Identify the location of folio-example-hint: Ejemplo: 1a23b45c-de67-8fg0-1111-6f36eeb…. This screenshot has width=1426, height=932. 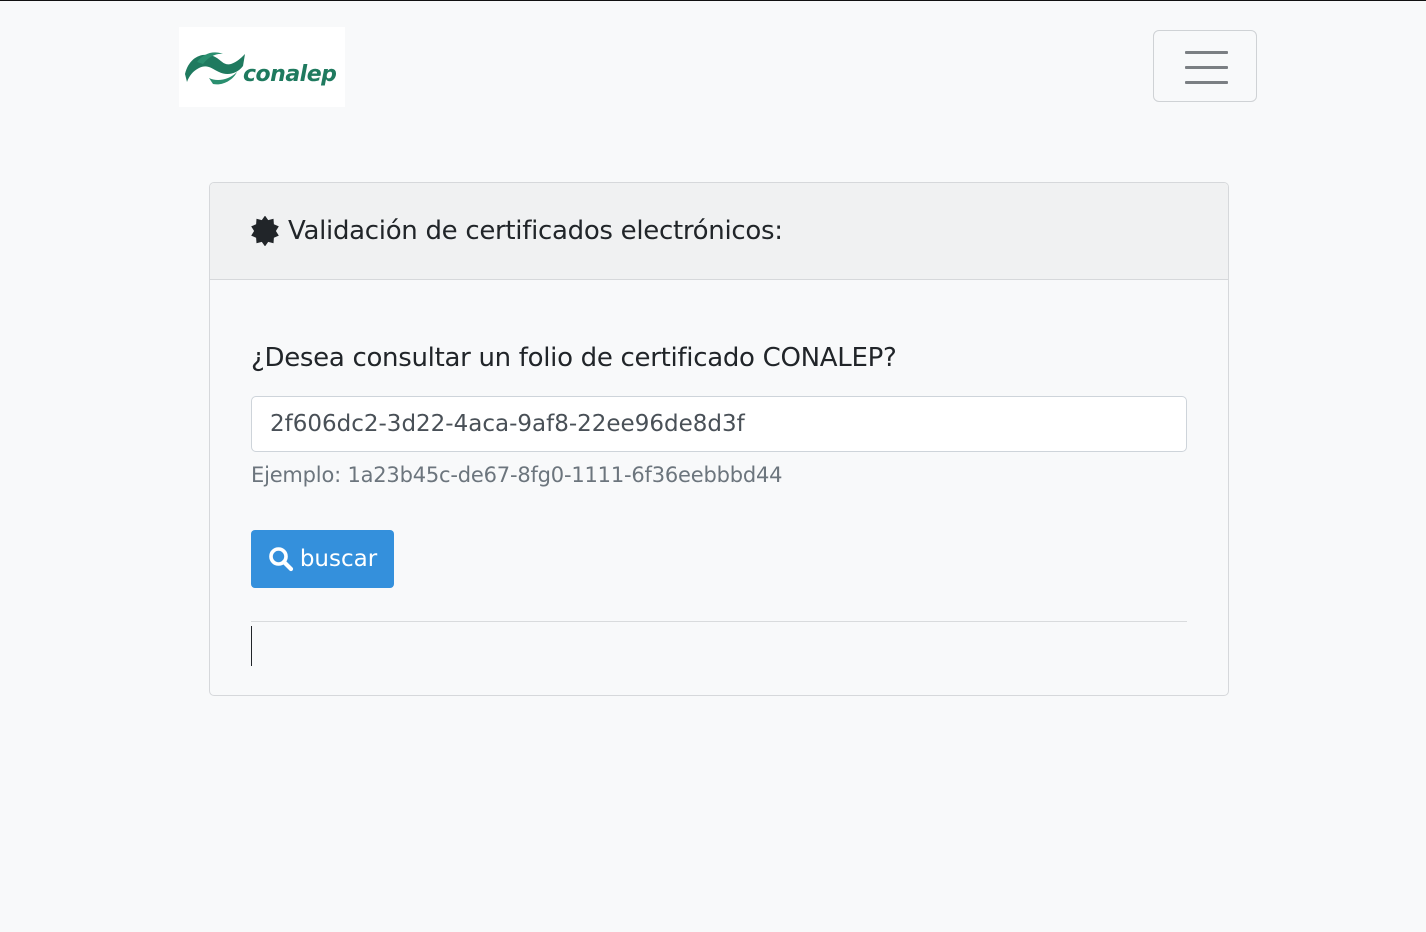
(517, 475).